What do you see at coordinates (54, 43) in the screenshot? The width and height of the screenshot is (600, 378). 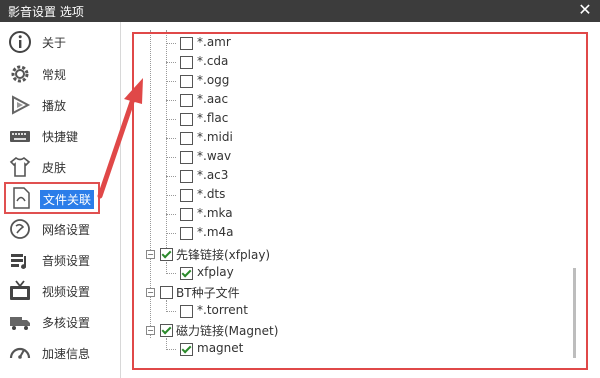 I see `sidebar-item-label: 关于` at bounding box center [54, 43].